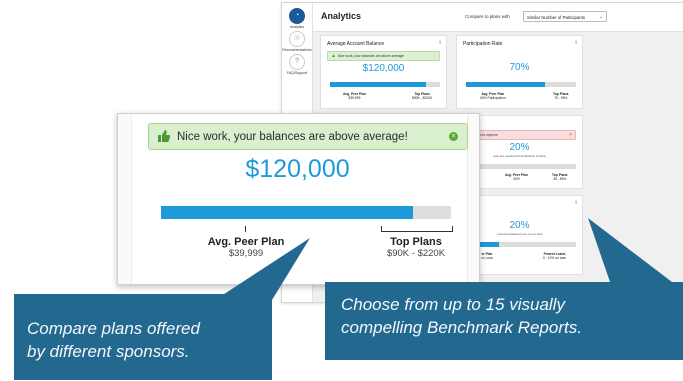 Image resolution: width=683 pixels, height=381 pixels. What do you see at coordinates (262, 269) in the screenshot?
I see `left-callout-pointer` at bounding box center [262, 269].